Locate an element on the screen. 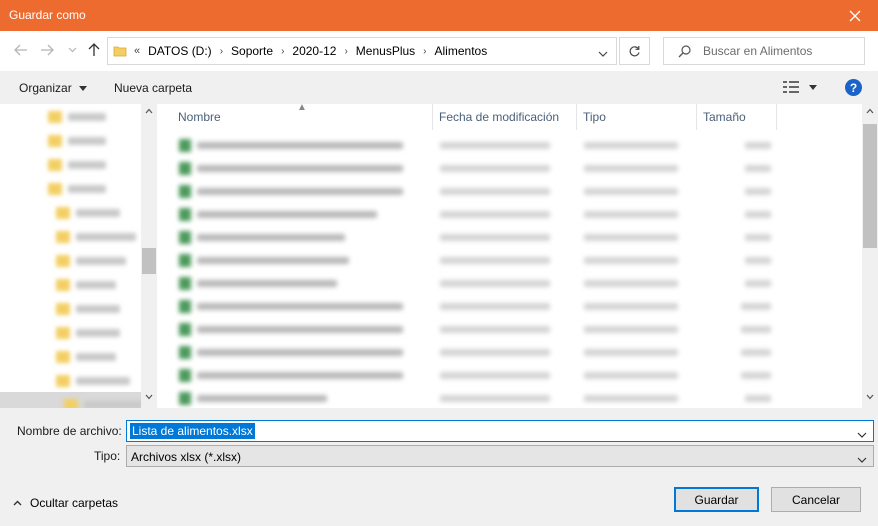 The height and width of the screenshot is (526, 878). back-button is located at coordinates (21, 50).